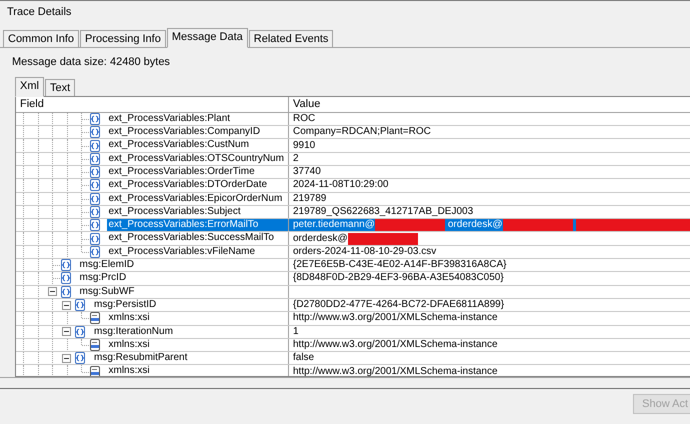  What do you see at coordinates (304, 118) in the screenshot?
I see `value-text: ROC` at bounding box center [304, 118].